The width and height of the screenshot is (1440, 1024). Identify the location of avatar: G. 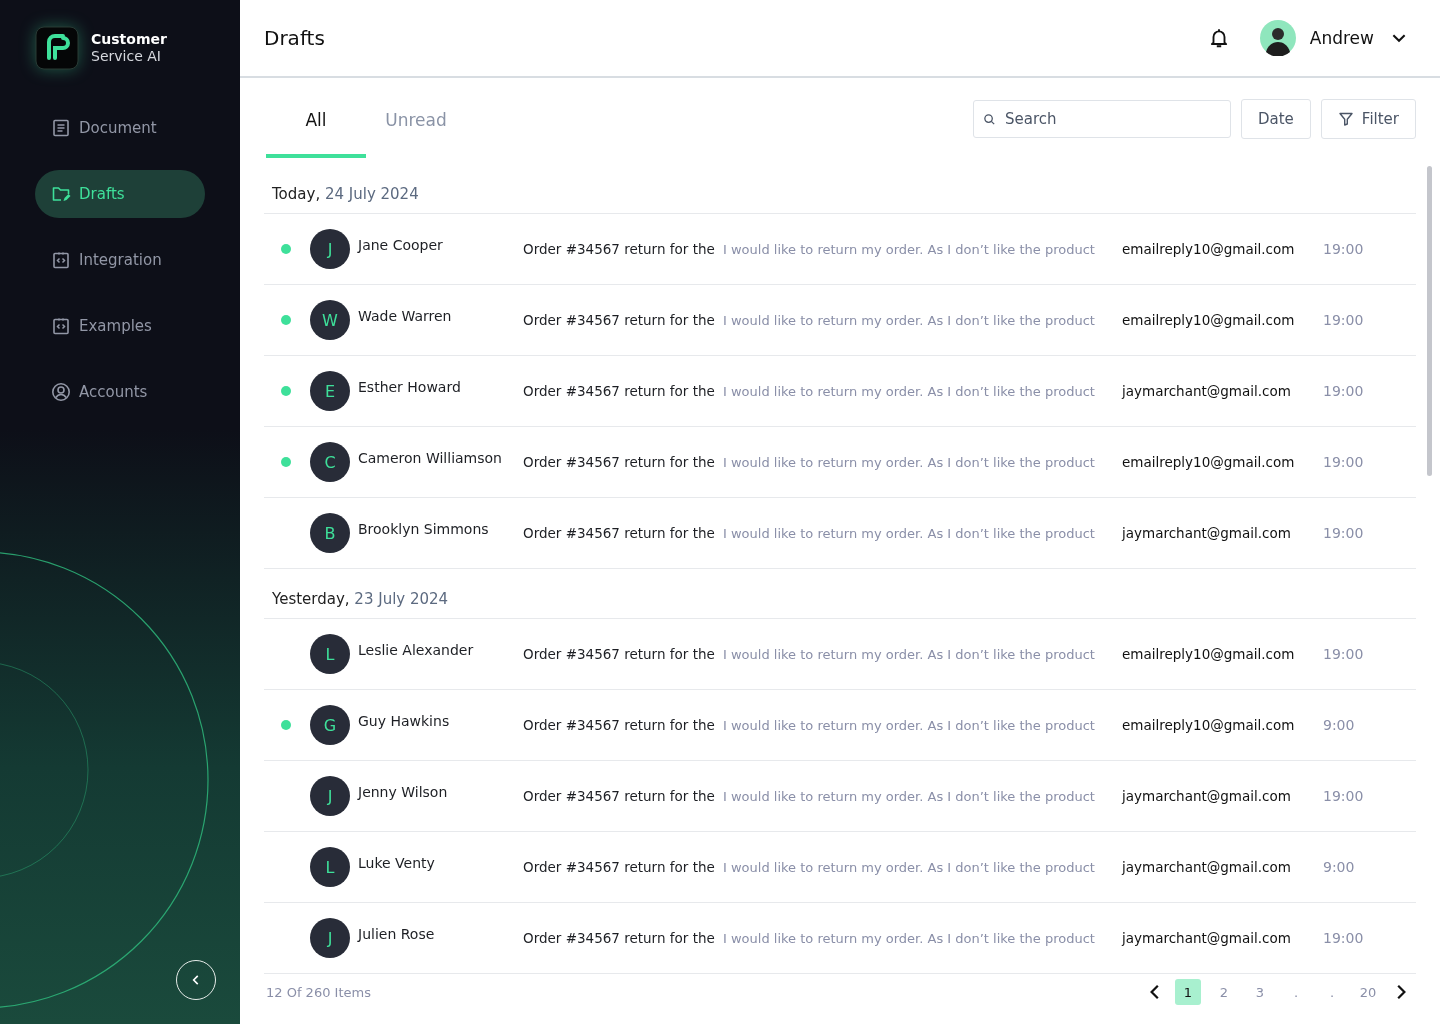
(330, 725).